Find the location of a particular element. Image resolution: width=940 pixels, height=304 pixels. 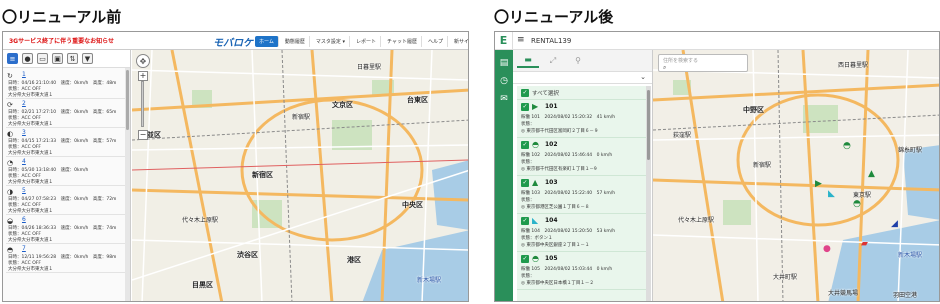

nav-report: レポート is located at coordinates (366, 41).